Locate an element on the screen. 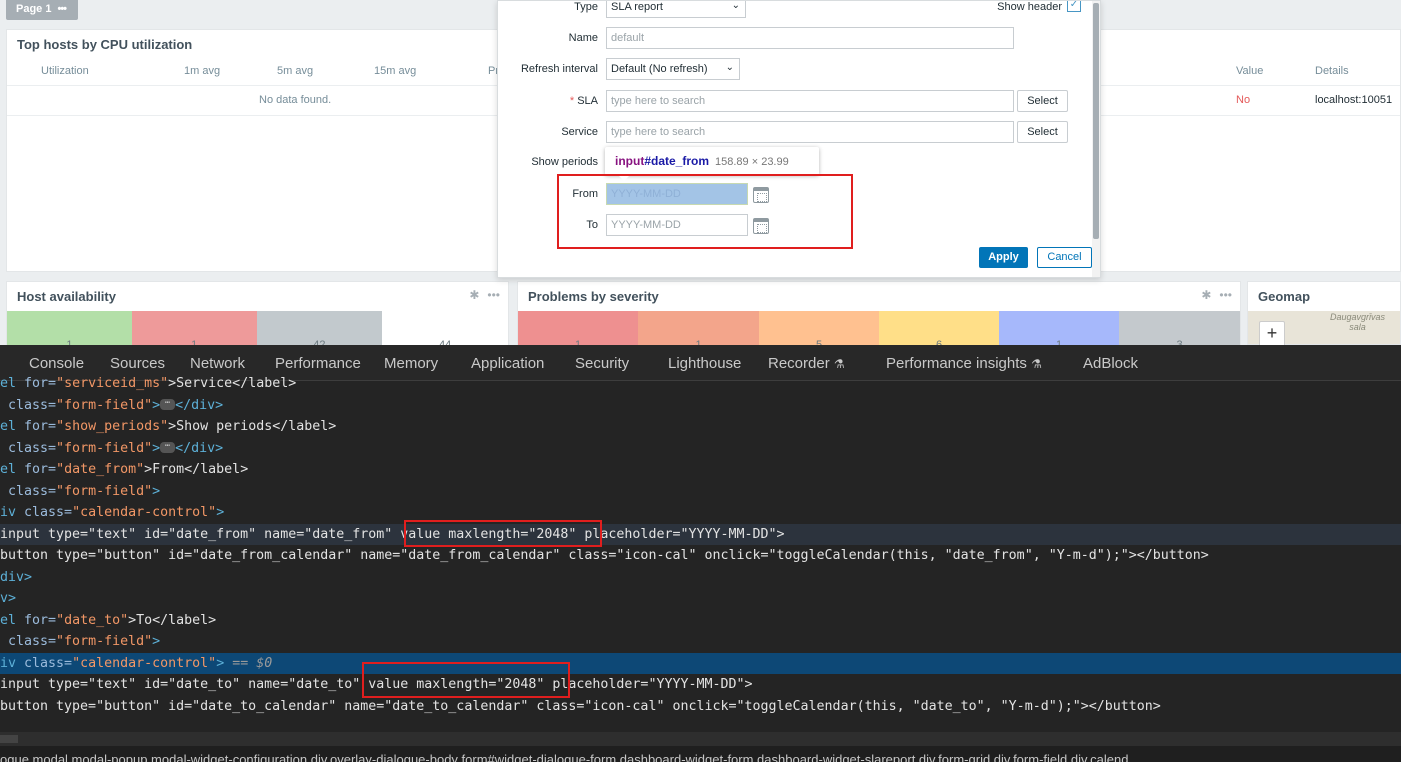  availability-bars: 1 1 42 44 is located at coordinates (257, 328).